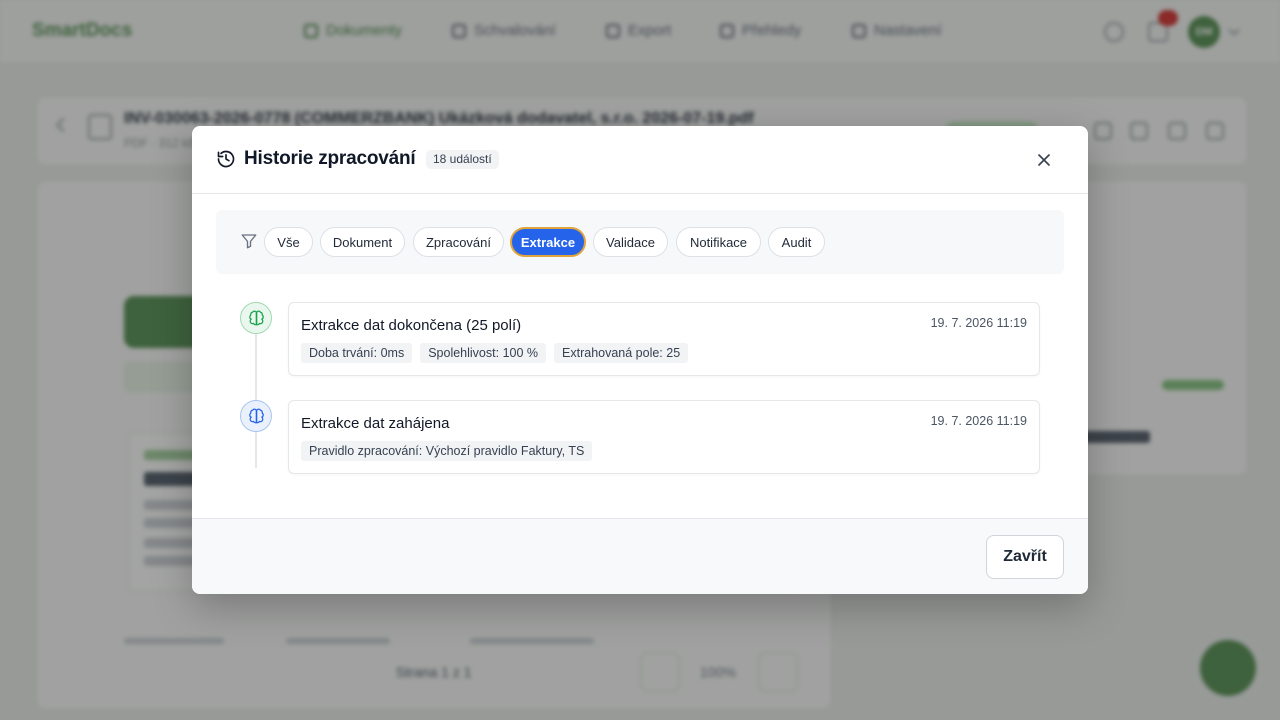  Describe the element at coordinates (411, 325) in the screenshot. I see `event-title: Extrakce dat dokončena (25 polí)` at that location.